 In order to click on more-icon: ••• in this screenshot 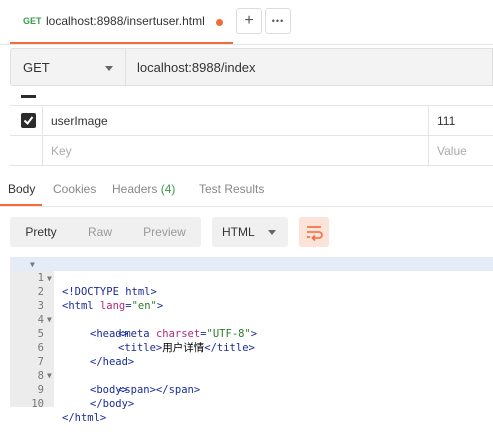, I will do `click(278, 21)`.